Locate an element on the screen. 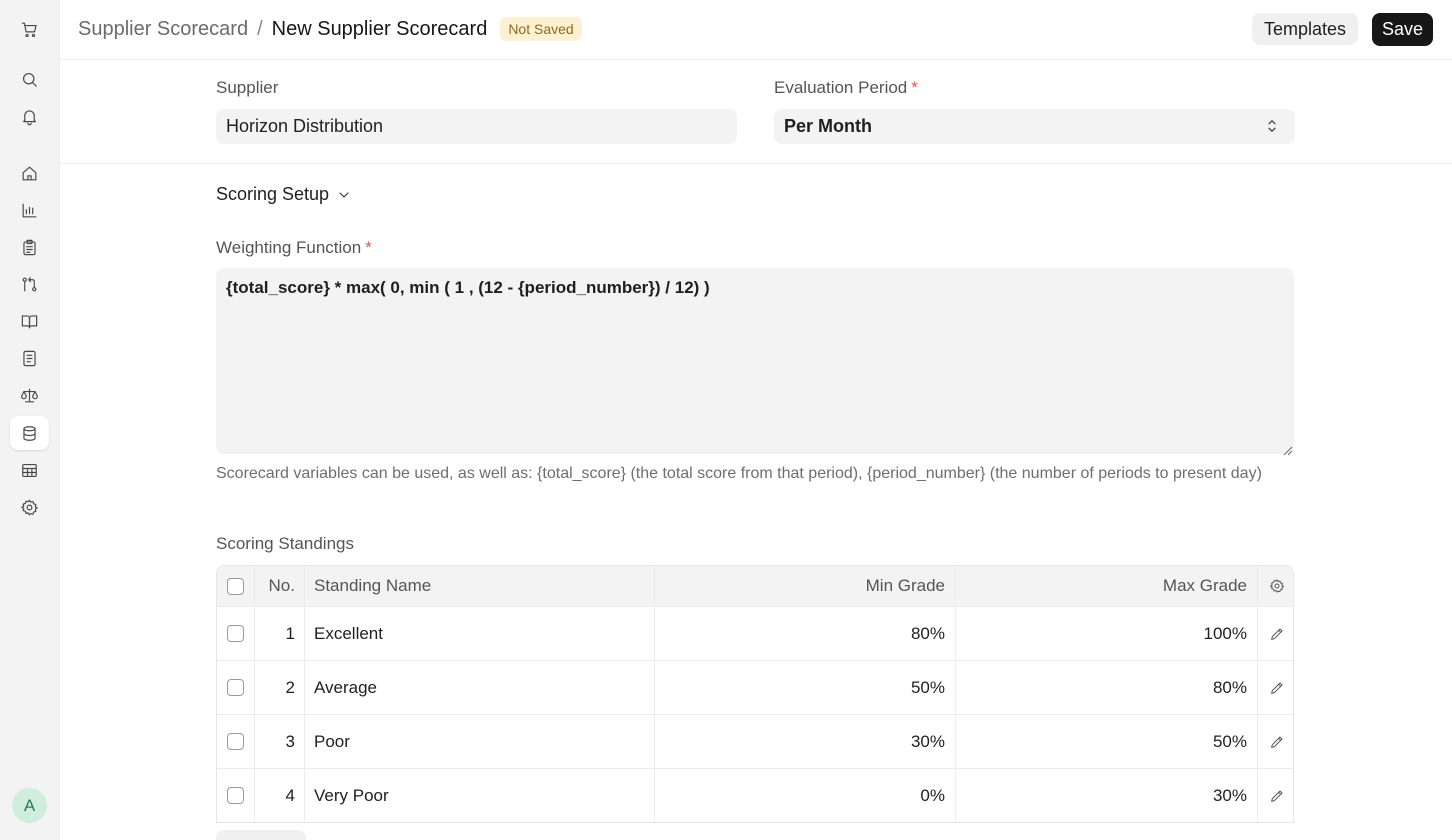  sidebar-item-documents is located at coordinates (29, 358).